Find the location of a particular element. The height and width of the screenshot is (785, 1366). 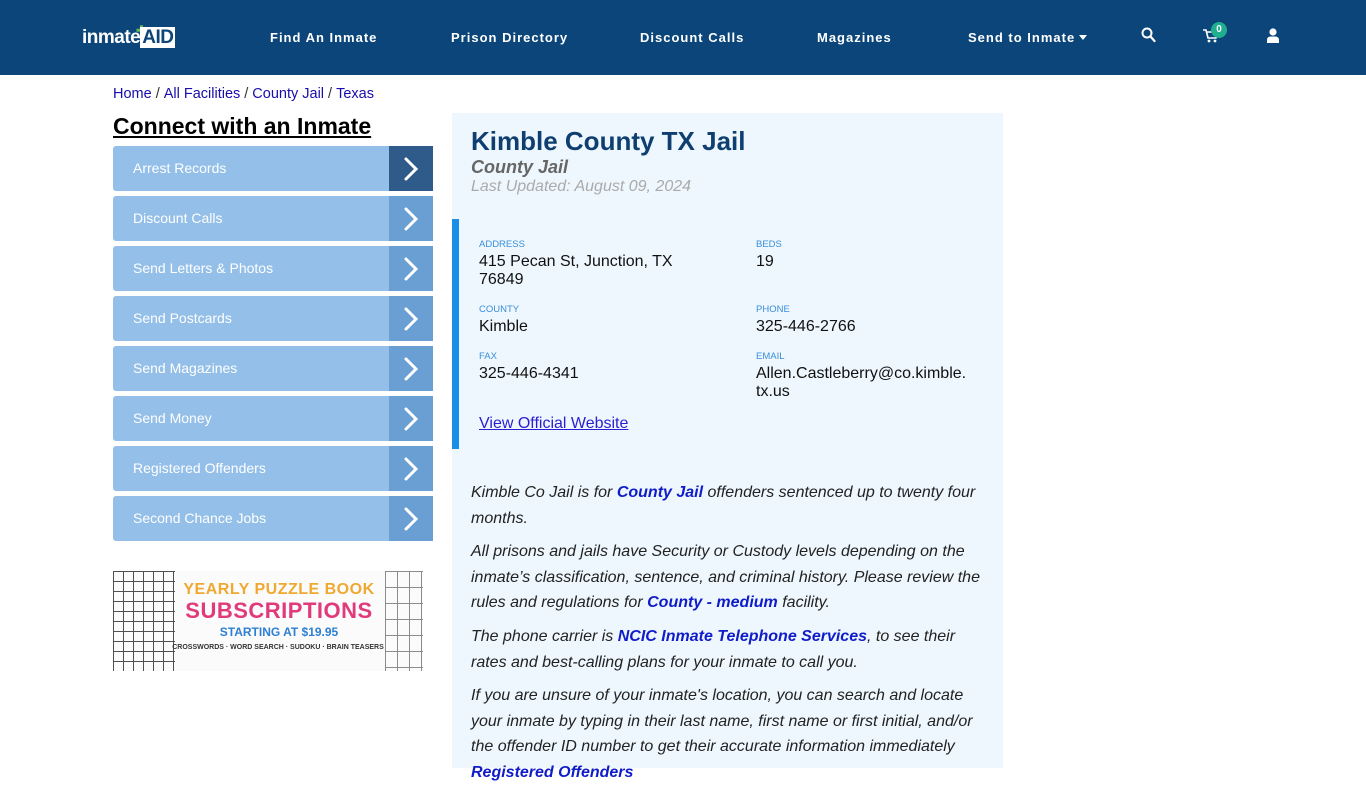

sidebar-item-send-magazines: Send Magazines is located at coordinates (273, 368).